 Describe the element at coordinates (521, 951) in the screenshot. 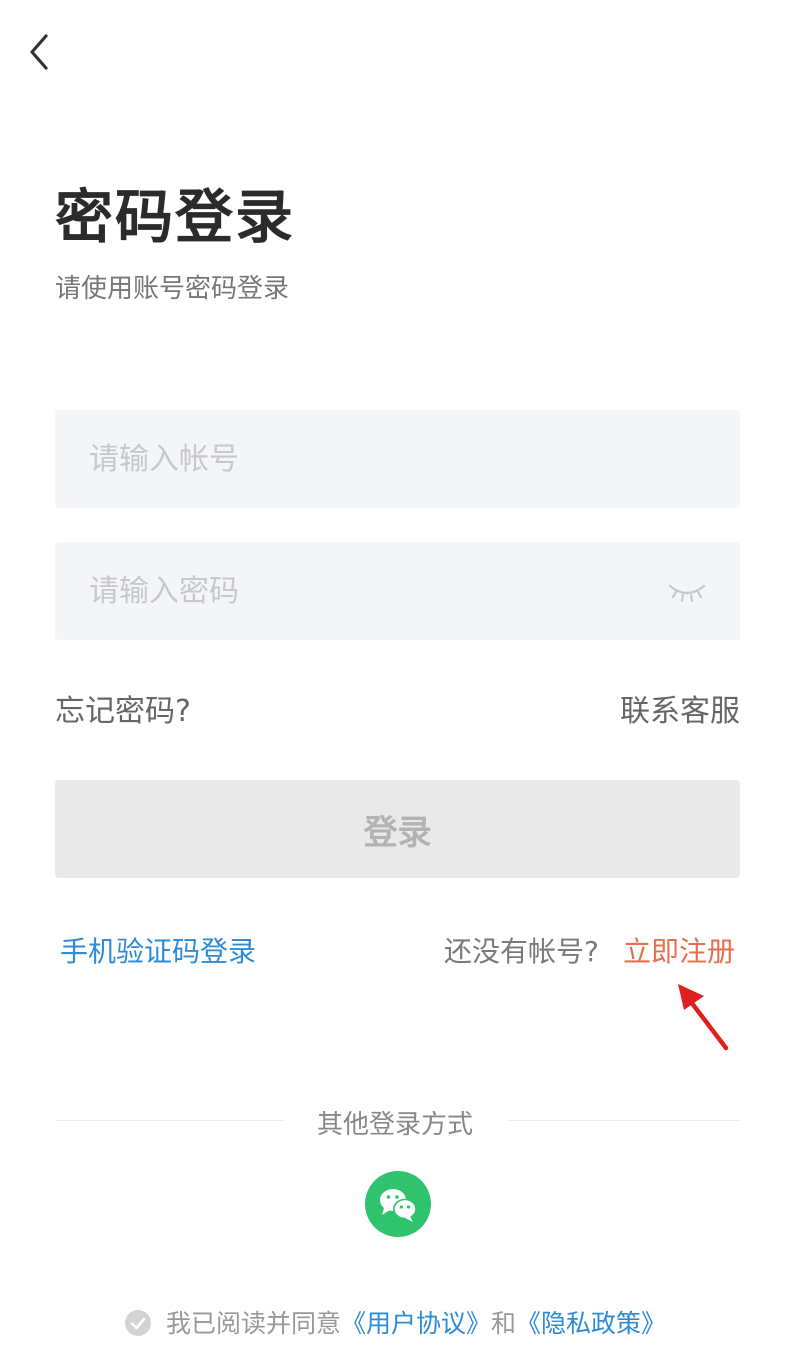

I see `no-account-text: 还没有帐号?` at that location.